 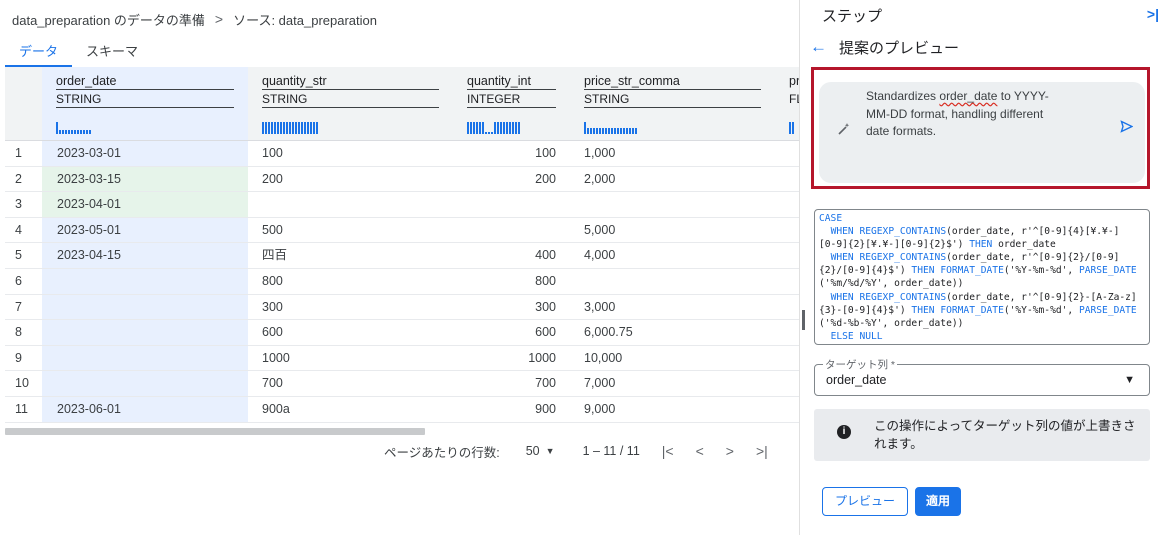 I want to click on tab-data: データ, so click(x=39, y=53).